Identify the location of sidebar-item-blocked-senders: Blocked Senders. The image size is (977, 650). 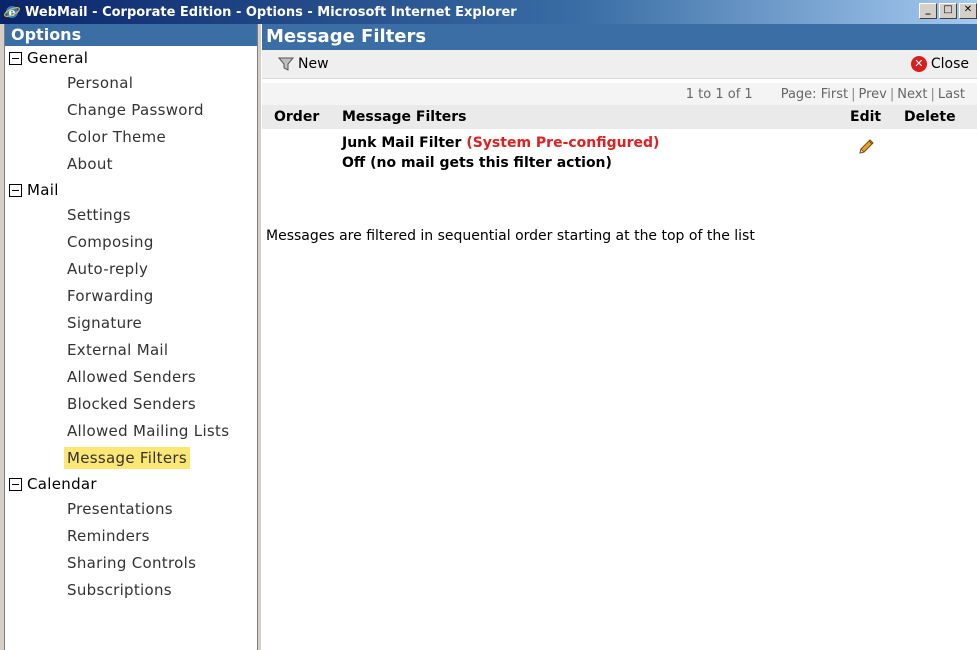
(131, 404).